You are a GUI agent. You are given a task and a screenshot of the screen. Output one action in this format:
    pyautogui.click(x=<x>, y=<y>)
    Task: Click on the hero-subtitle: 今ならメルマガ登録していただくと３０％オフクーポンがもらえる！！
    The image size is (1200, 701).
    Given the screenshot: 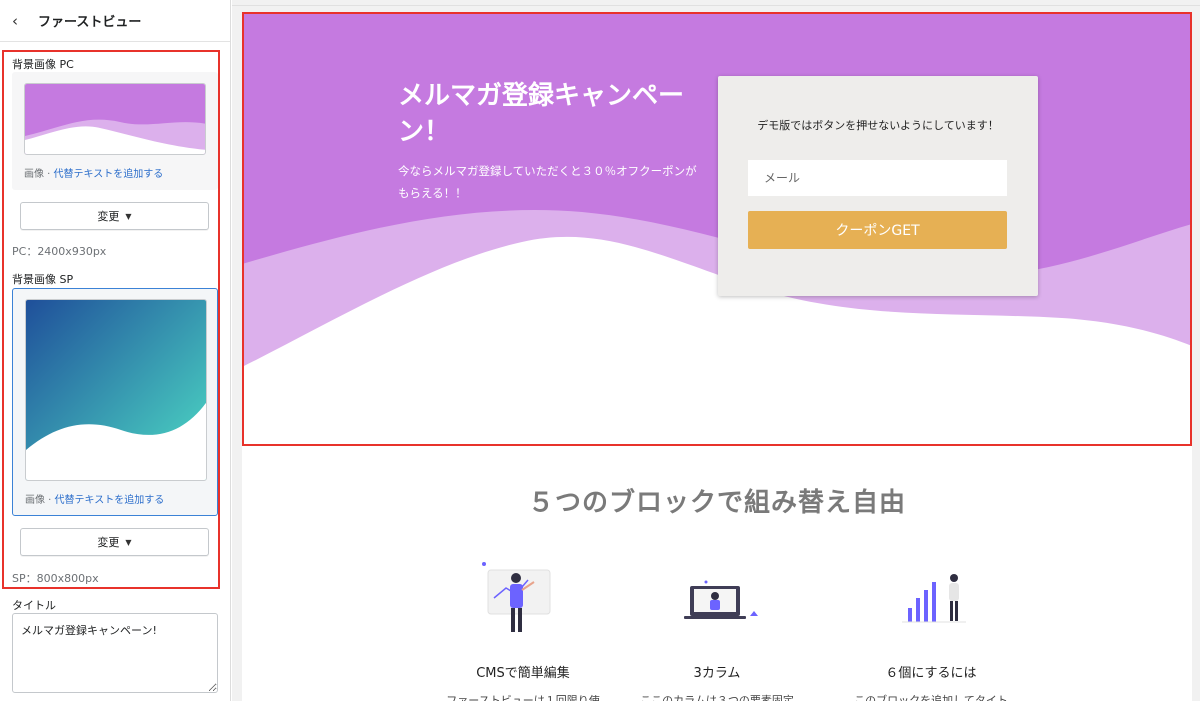 What is the action you would take?
    pyautogui.click(x=547, y=182)
    